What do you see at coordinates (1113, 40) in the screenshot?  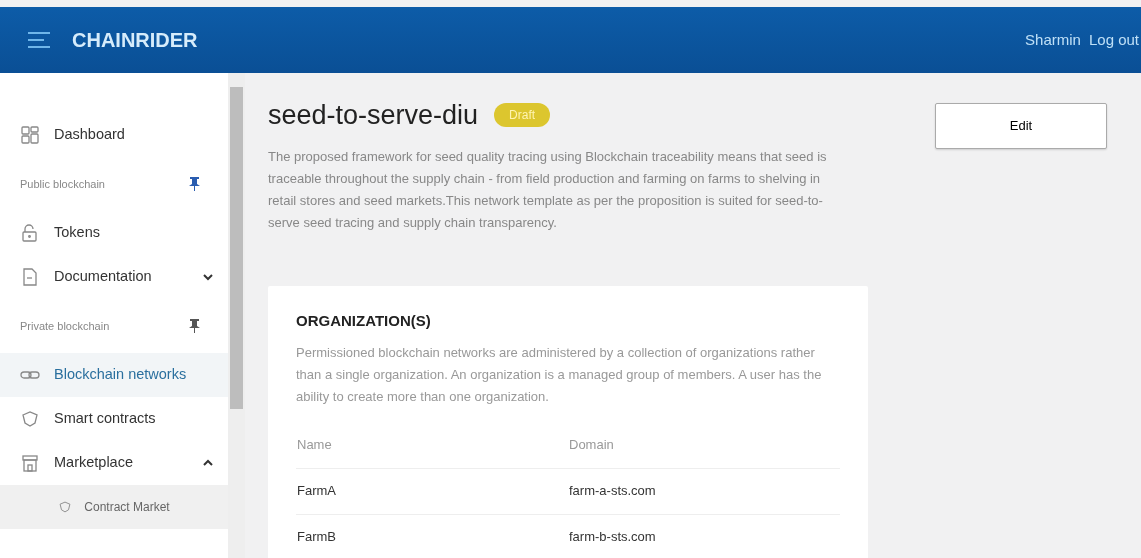 I see `logout-link: Log out` at bounding box center [1113, 40].